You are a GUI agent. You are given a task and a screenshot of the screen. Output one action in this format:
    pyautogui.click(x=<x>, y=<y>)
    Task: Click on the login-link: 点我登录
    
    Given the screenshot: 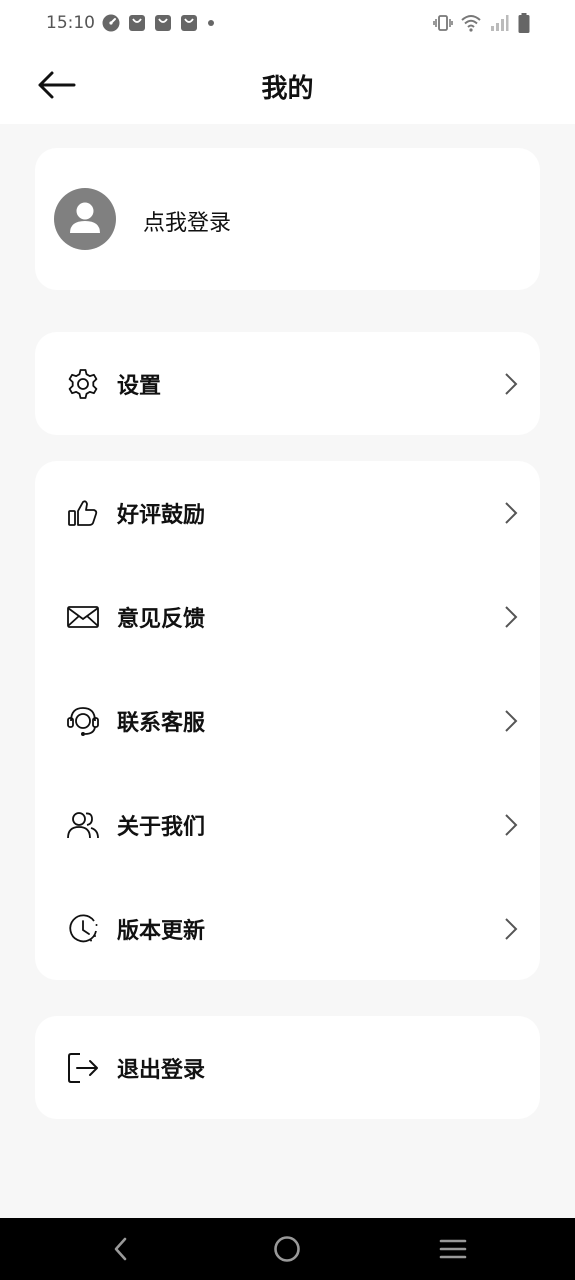 What is the action you would take?
    pyautogui.click(x=187, y=221)
    